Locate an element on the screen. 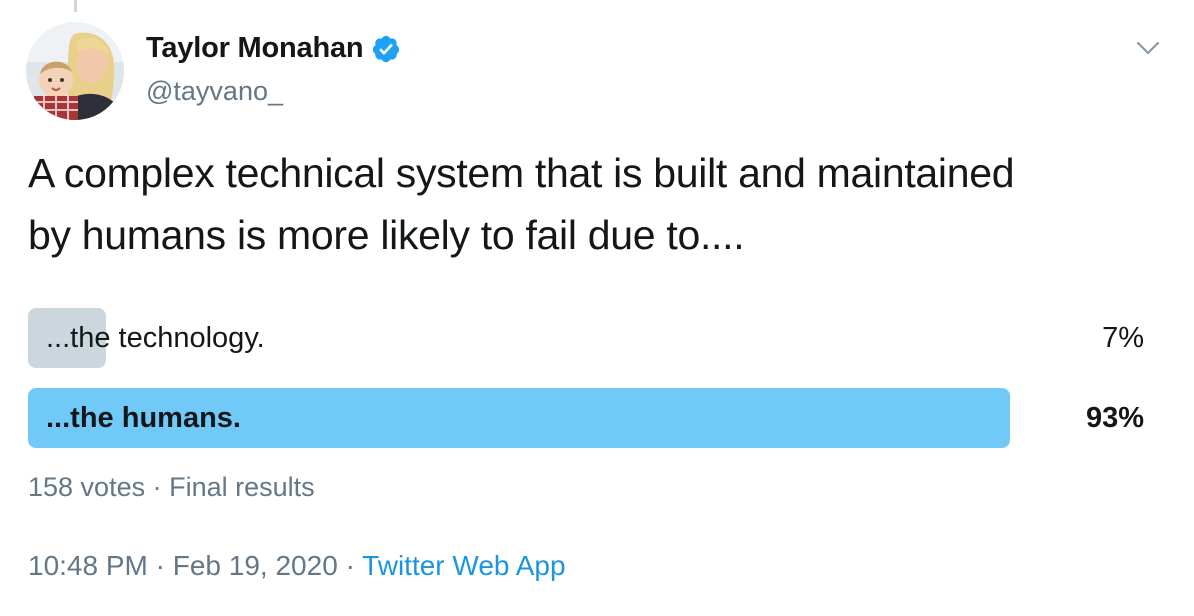  poll-option-technology: ...the technology. 7% is located at coordinates (586, 339).